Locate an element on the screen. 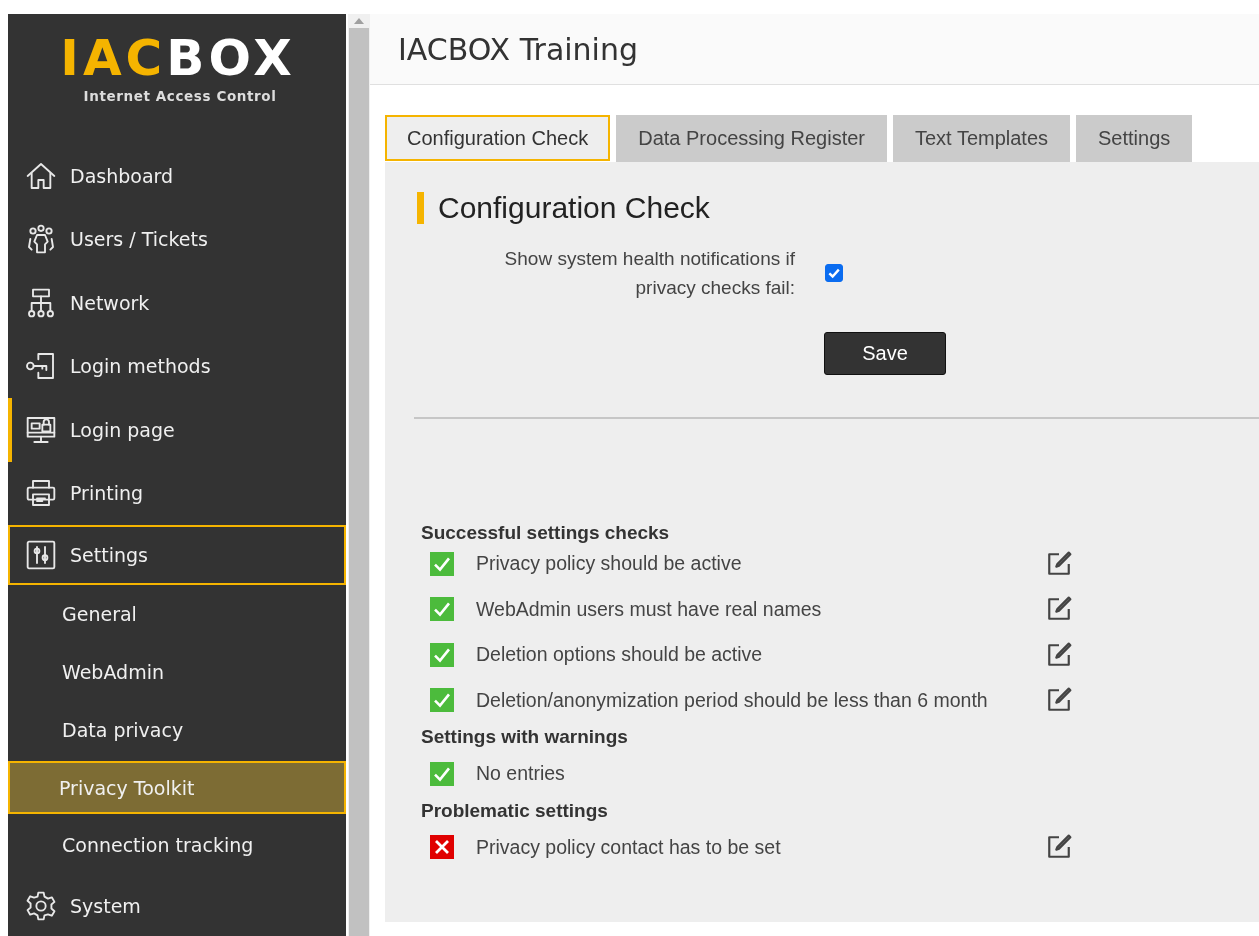  users-icon is located at coordinates (41, 239).